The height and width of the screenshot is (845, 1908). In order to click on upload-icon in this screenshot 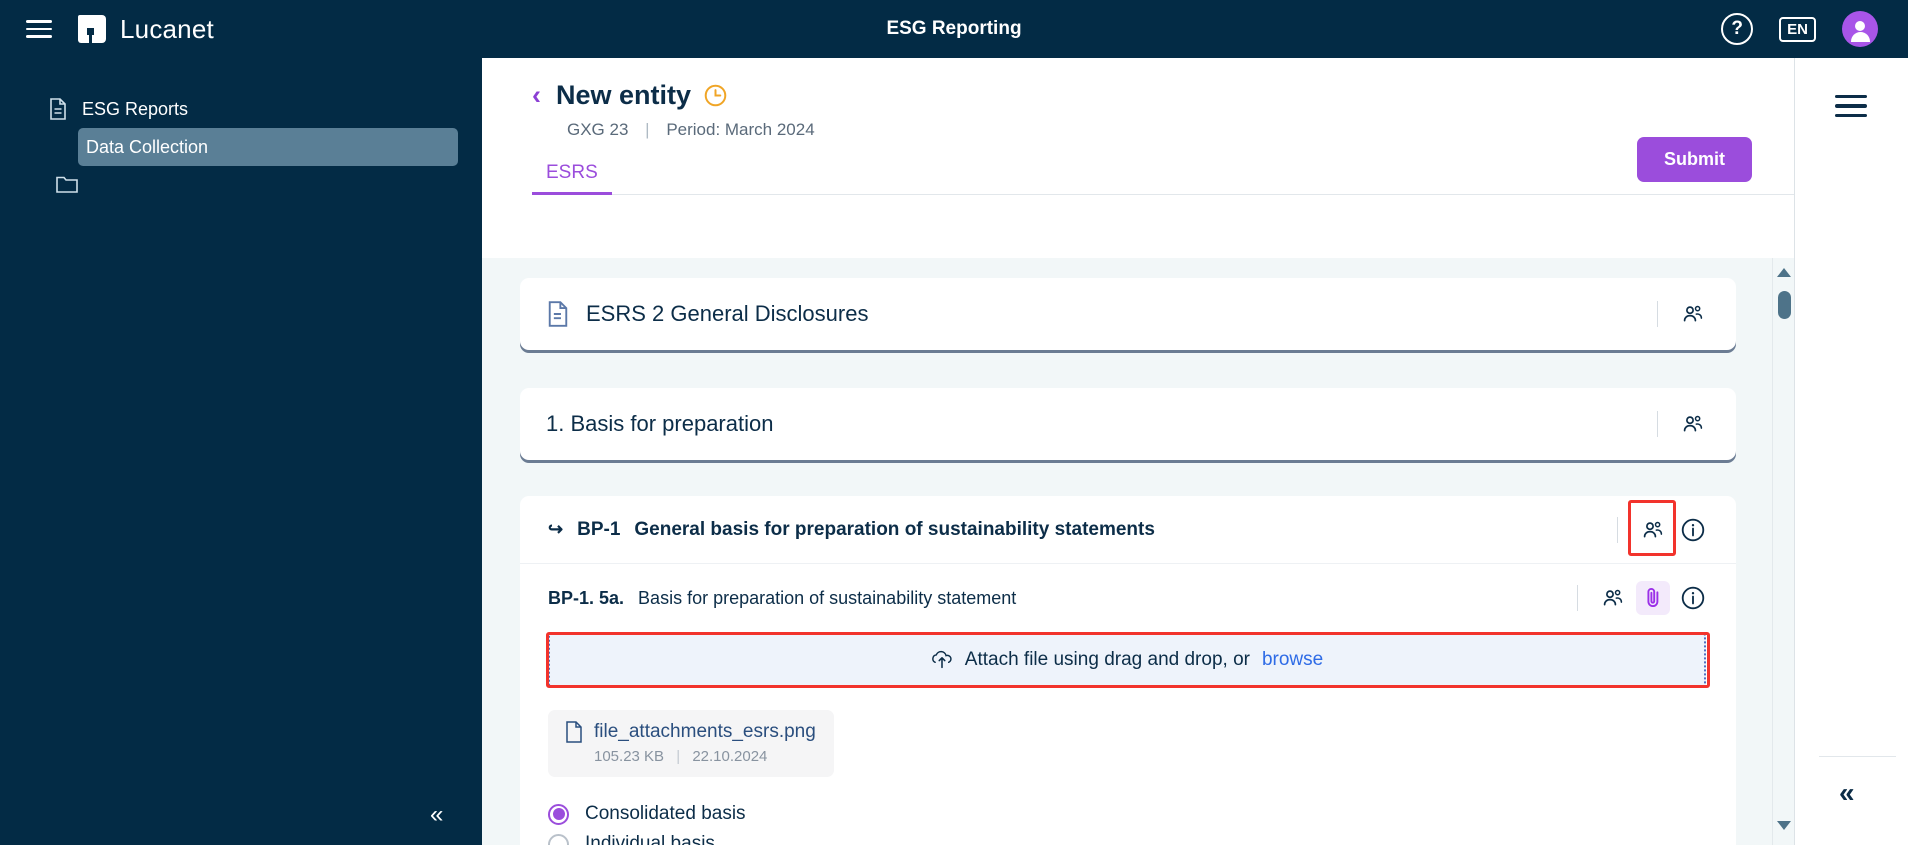, I will do `click(941, 659)`.